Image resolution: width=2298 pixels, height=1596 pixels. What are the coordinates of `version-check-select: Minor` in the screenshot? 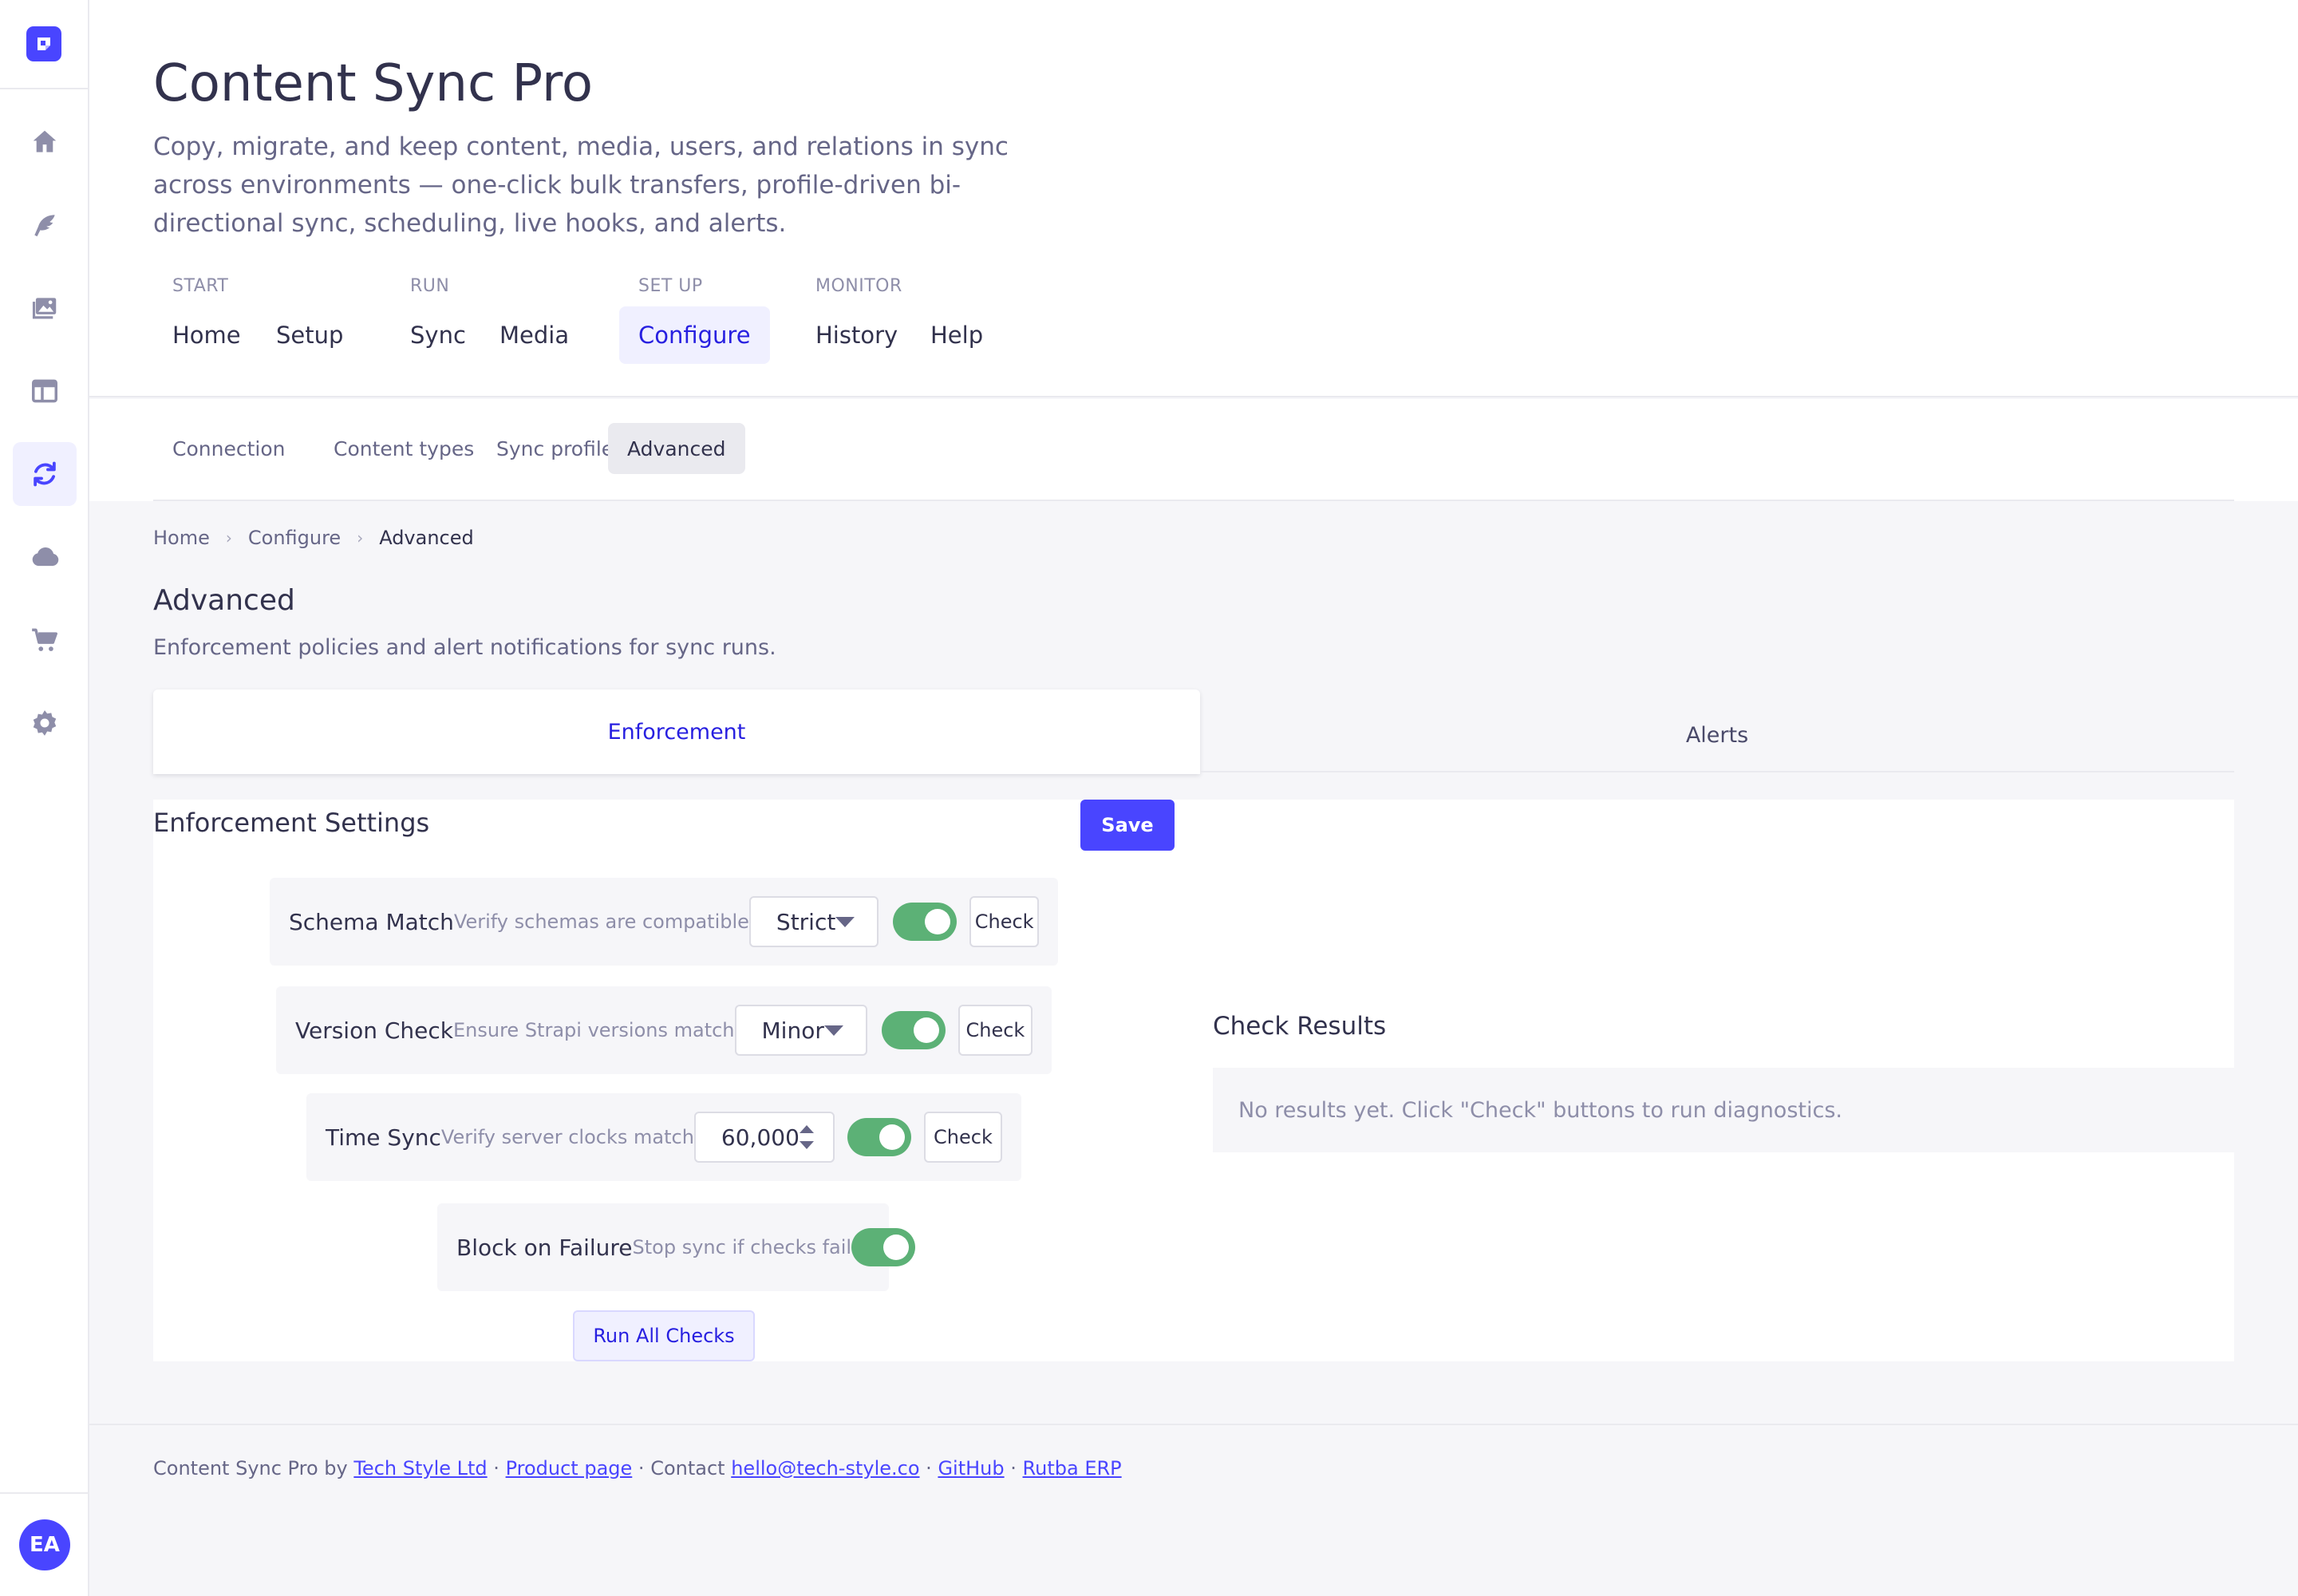 It's located at (801, 1030).